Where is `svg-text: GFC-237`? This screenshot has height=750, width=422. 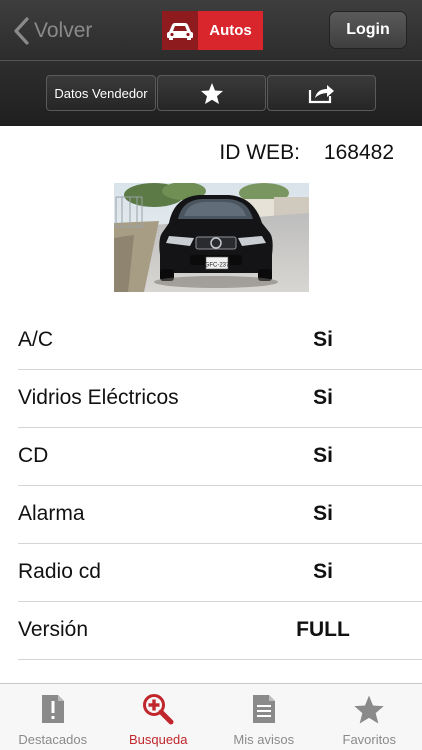
svg-text: GFC-237 is located at coordinates (217, 266).